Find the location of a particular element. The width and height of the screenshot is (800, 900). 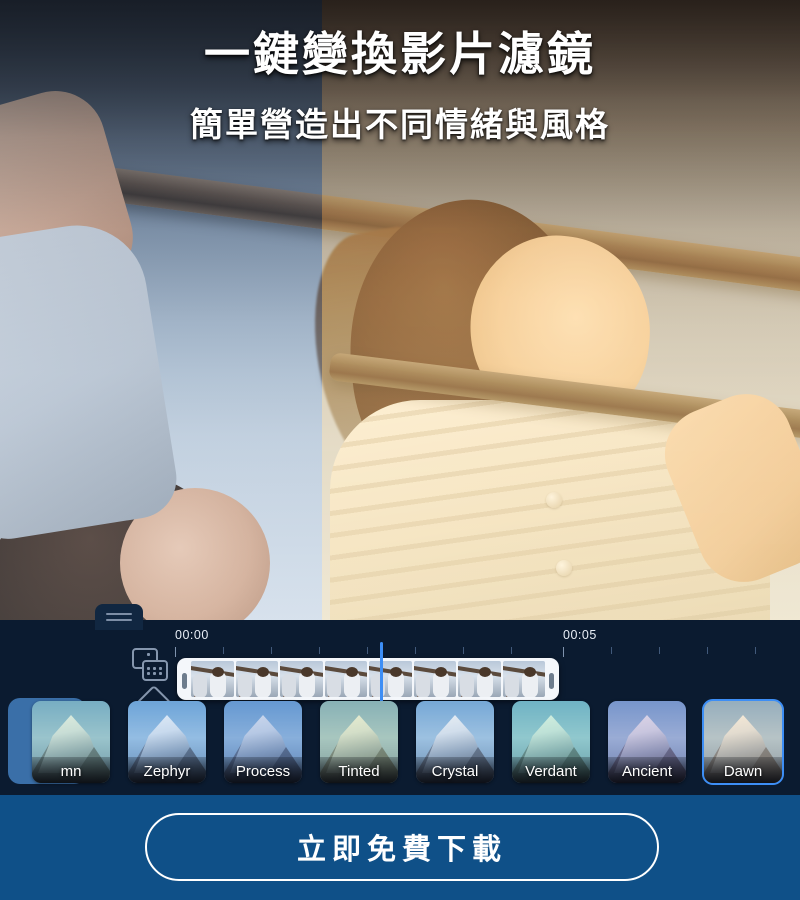

filter-item-ancient: Ancient is located at coordinates (647, 742).